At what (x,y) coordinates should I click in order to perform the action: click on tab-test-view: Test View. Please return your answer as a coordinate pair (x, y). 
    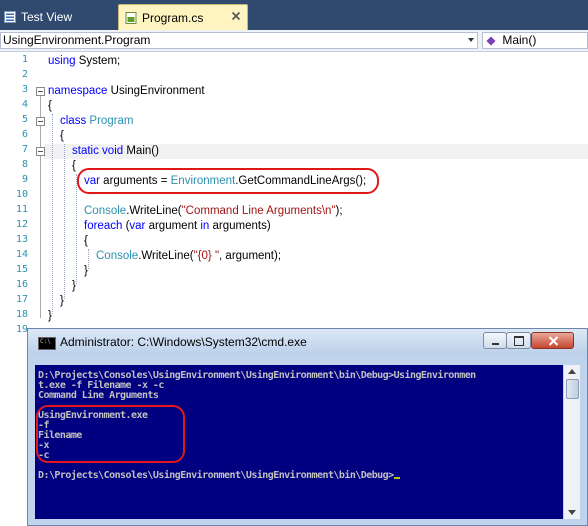
    Looking at the image, I should click on (56, 17).